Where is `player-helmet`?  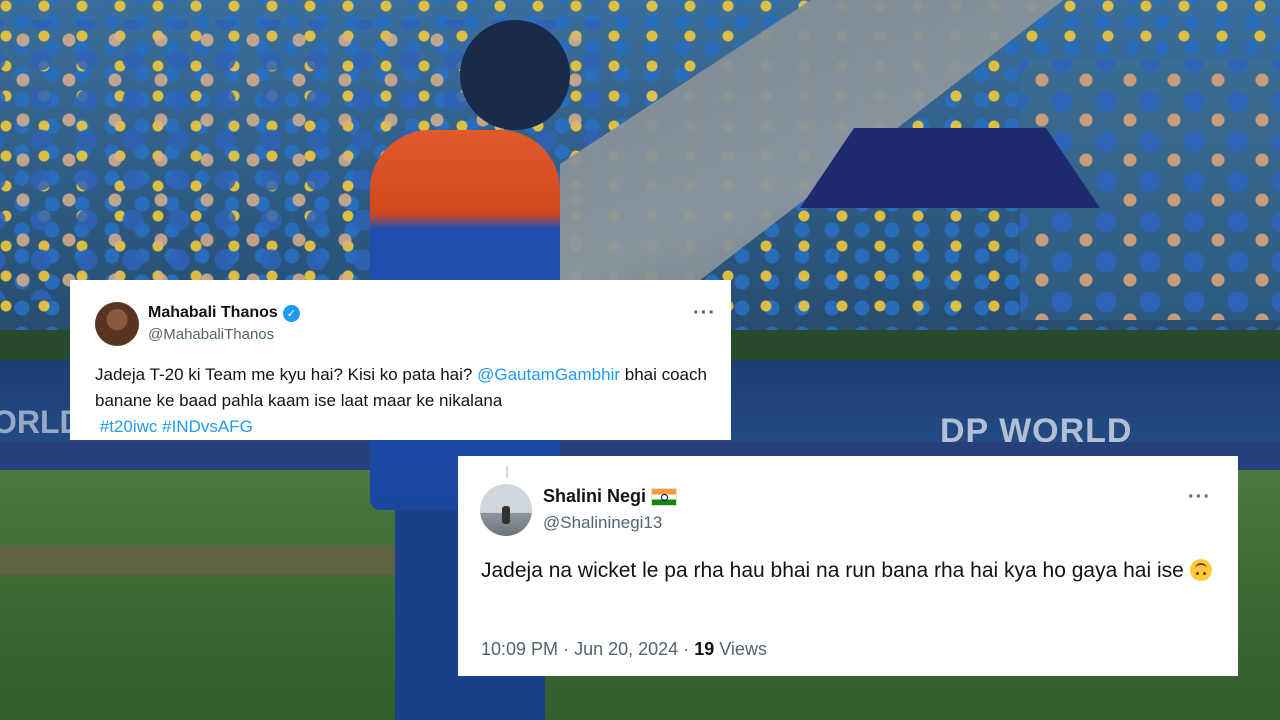 player-helmet is located at coordinates (515, 75).